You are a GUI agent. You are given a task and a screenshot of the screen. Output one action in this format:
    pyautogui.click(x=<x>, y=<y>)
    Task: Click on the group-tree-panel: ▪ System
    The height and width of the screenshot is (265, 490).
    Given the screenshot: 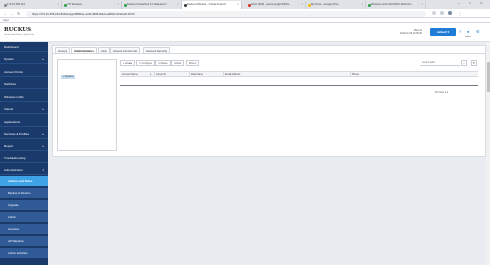 What is the action you would take?
    pyautogui.click(x=87, y=105)
    